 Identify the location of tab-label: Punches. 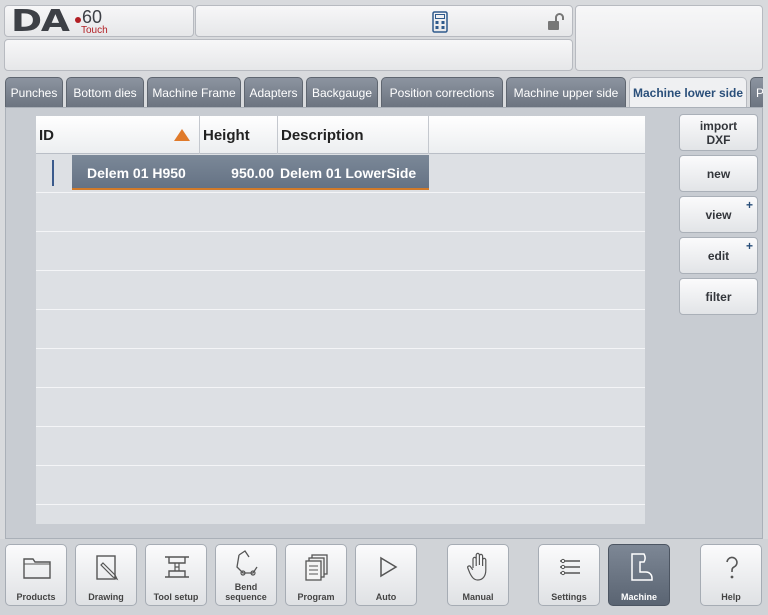
(34, 92).